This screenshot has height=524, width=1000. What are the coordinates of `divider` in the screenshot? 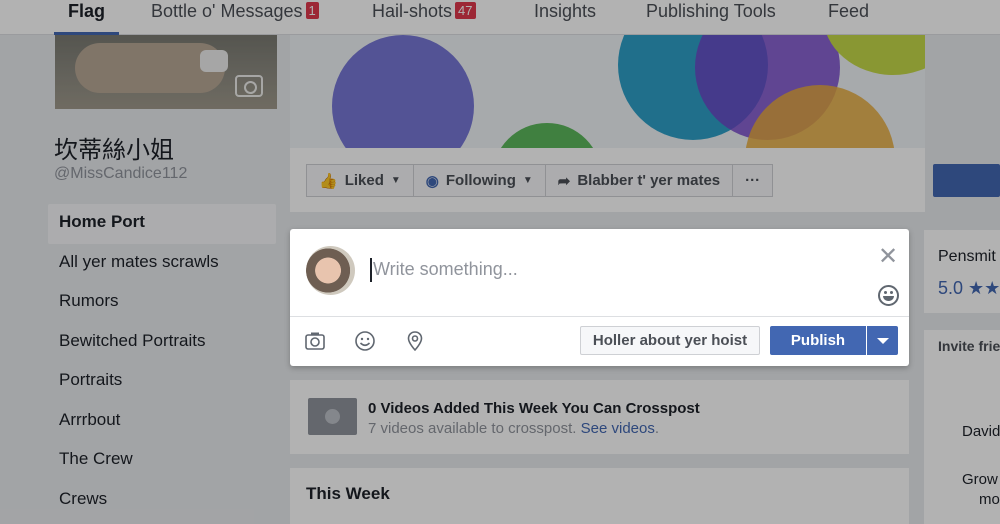 It's located at (599, 316).